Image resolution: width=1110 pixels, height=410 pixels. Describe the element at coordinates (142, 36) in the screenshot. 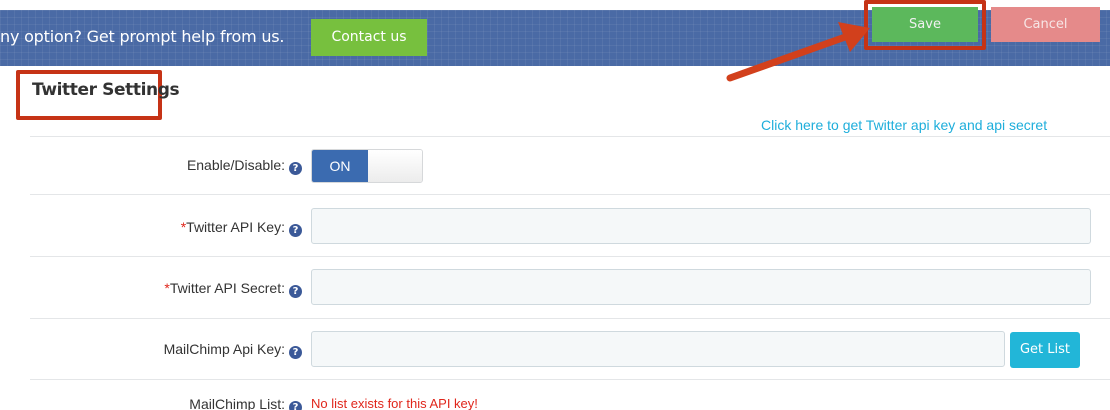

I see `help-text: ny option? Get prompt help from us.` at that location.